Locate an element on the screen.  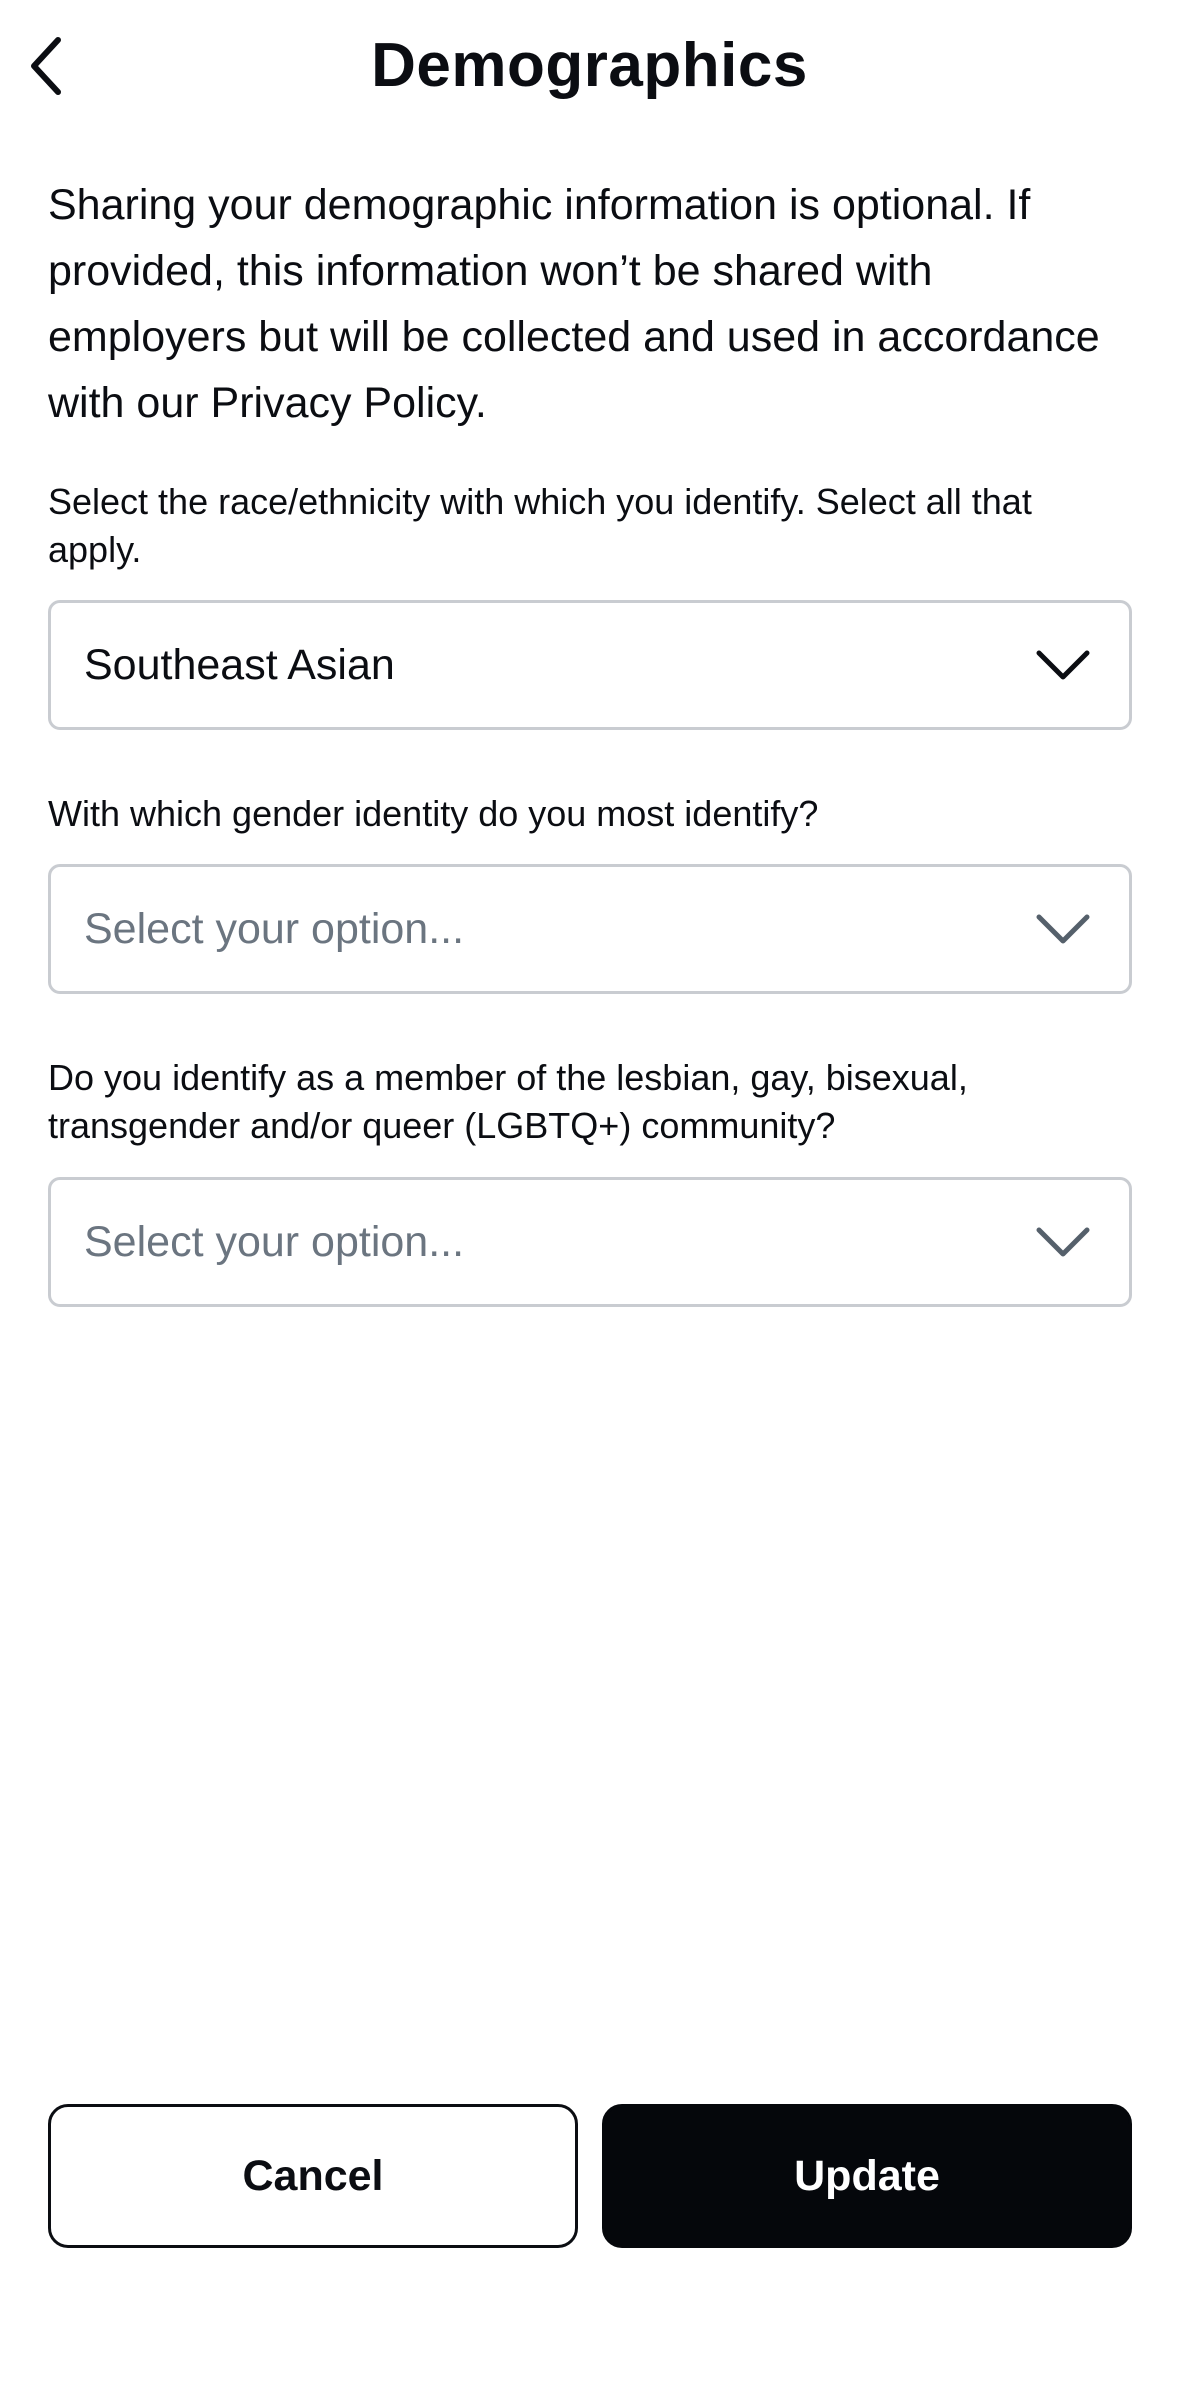
cancel-button: Cancel is located at coordinates (313, 2176).